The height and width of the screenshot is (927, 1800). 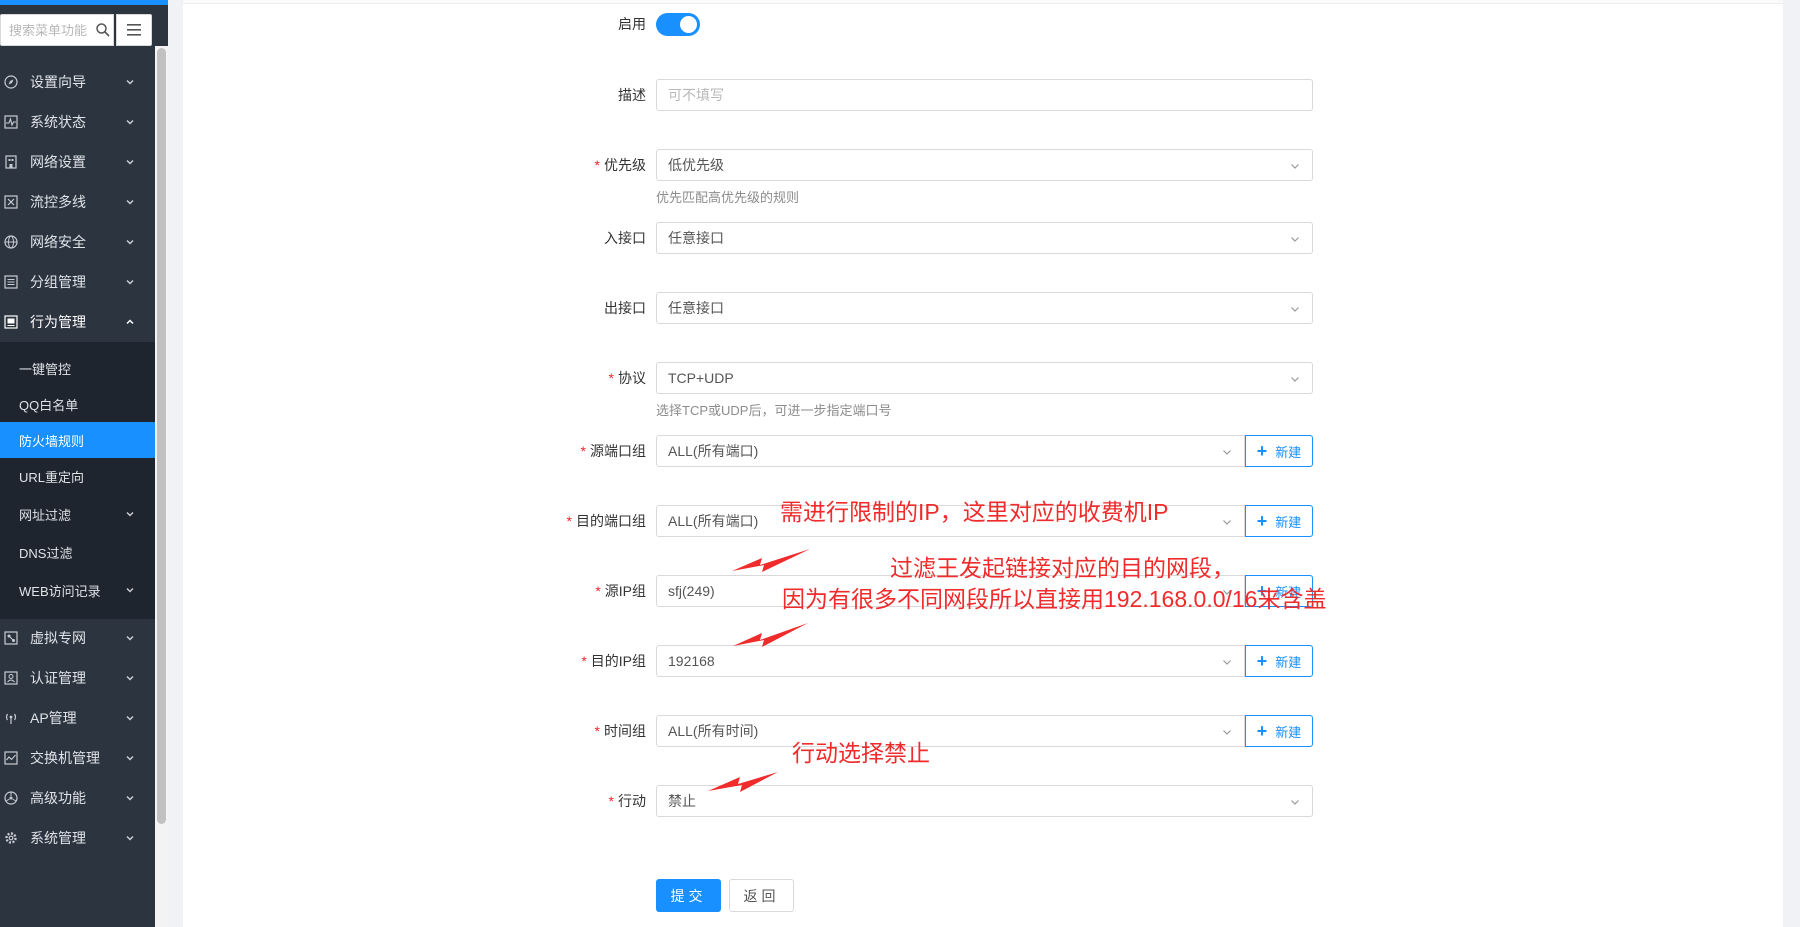 I want to click on out-interface-value: 任意接口, so click(x=696, y=308).